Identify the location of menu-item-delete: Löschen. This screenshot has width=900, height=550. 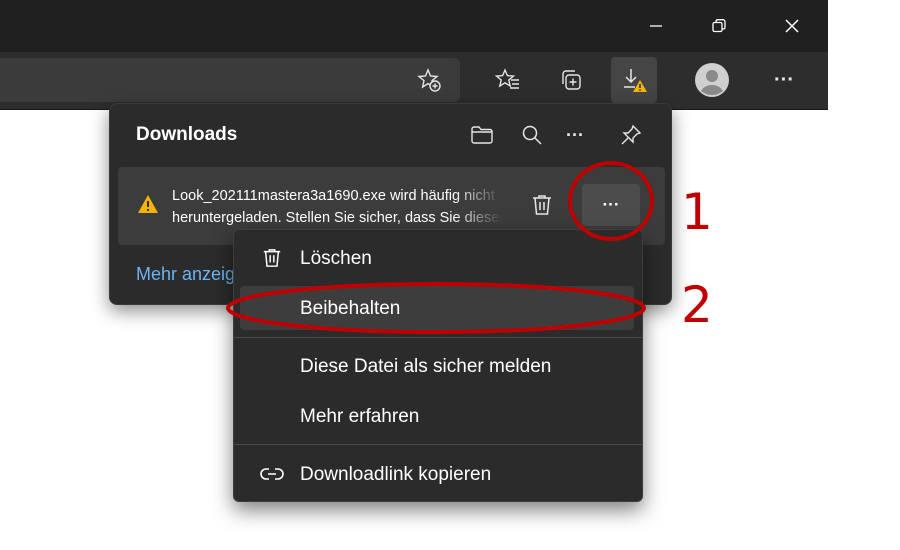
(437, 258).